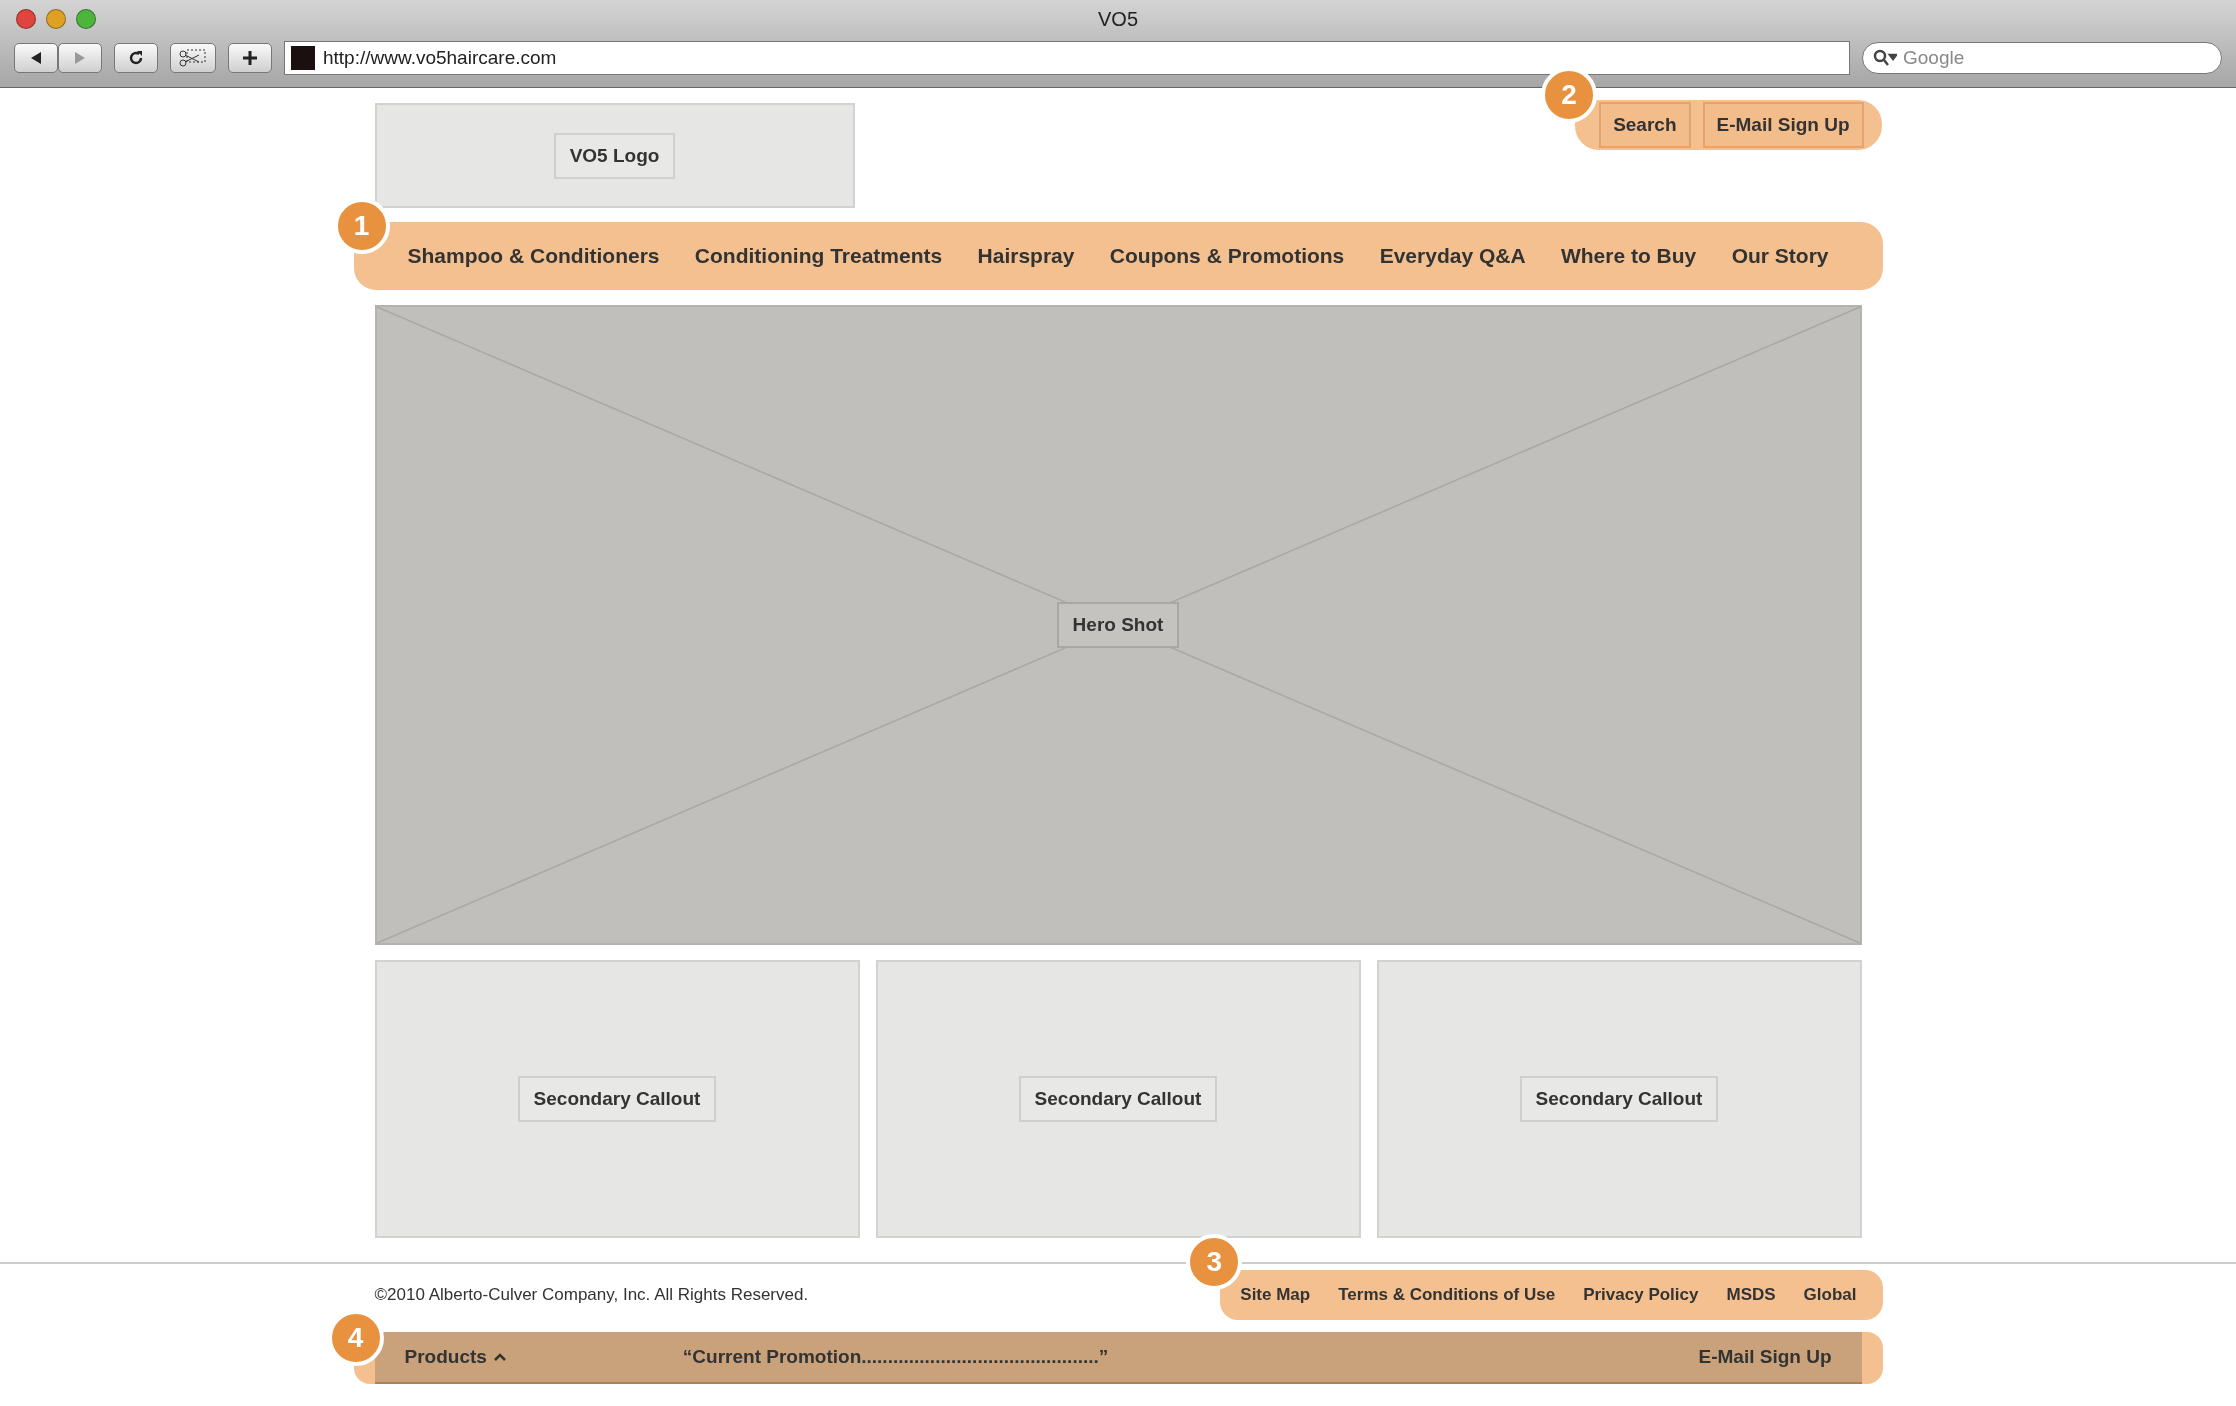  I want to click on nav-link: Our Story, so click(1780, 256).